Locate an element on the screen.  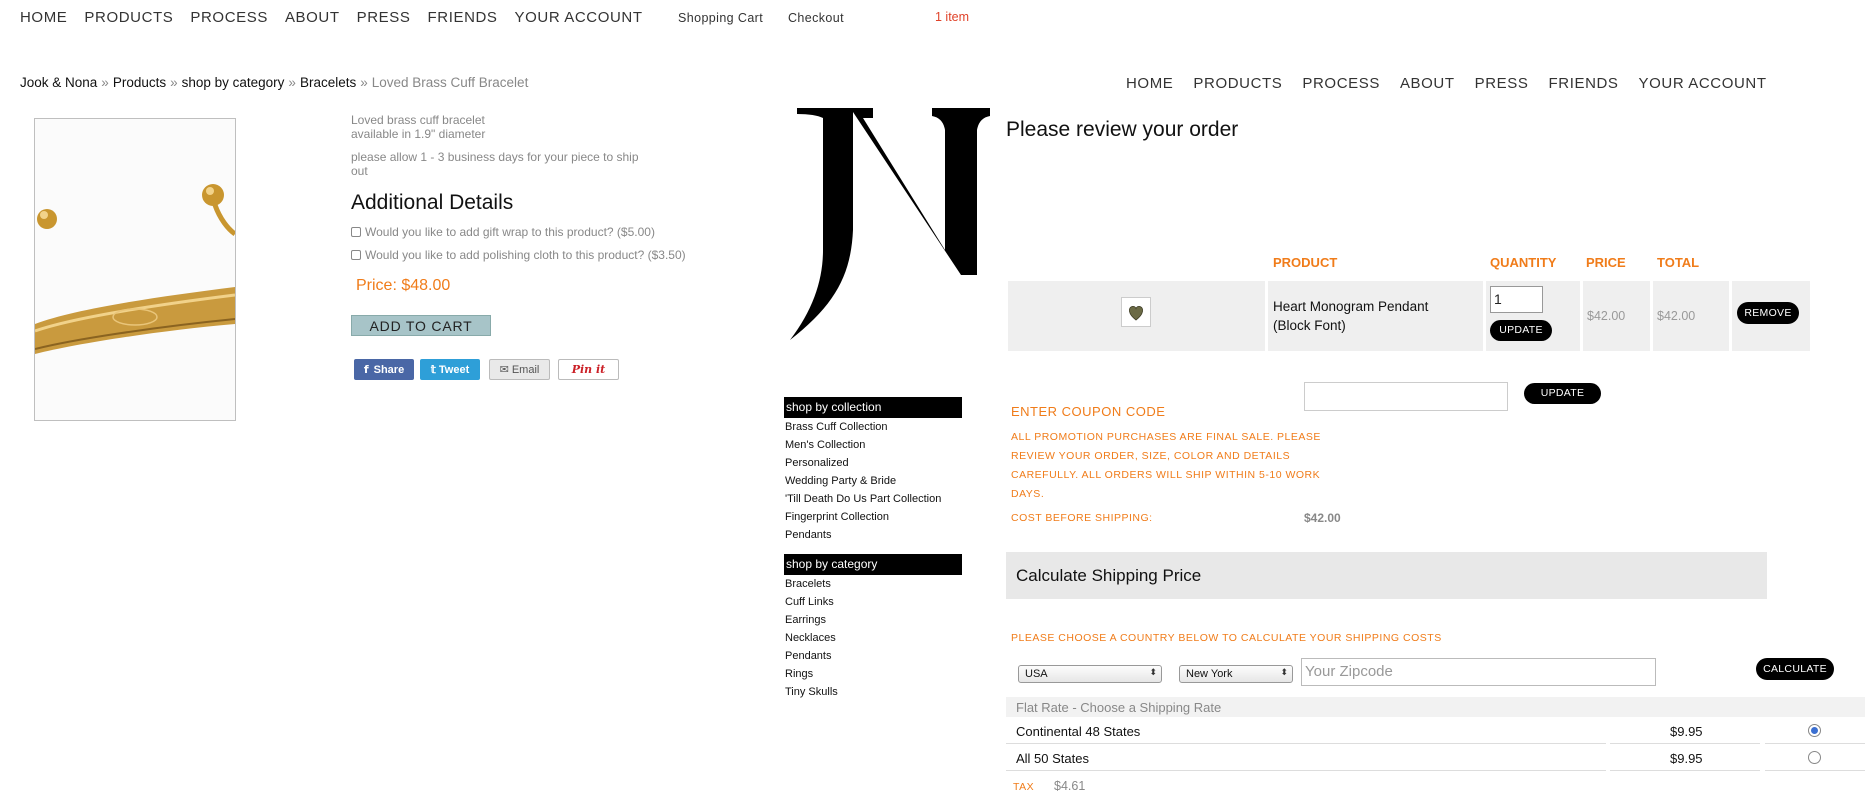
category-item: Bracelets is located at coordinates (808, 584).